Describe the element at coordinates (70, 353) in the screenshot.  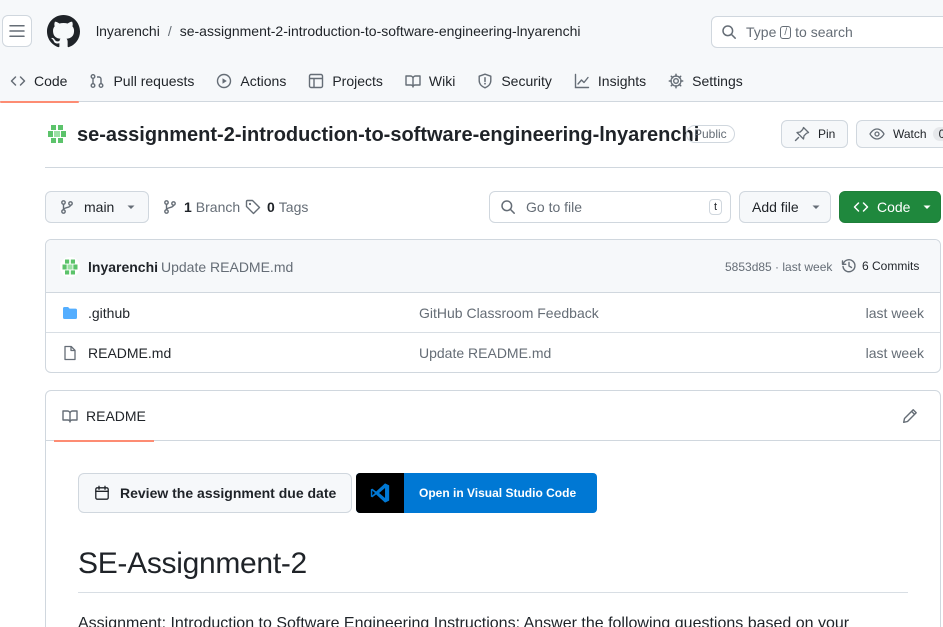
I see `file-icon` at that location.